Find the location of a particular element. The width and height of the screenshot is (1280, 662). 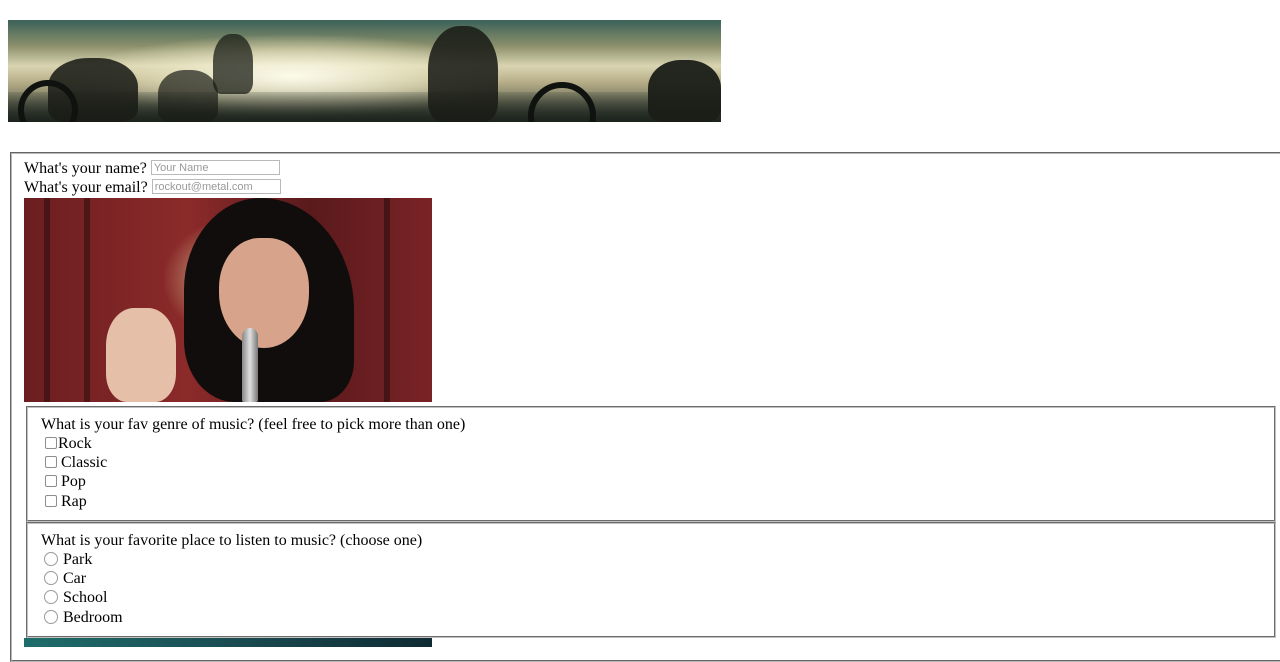

genre-option-classic: Classic is located at coordinates (75, 462).